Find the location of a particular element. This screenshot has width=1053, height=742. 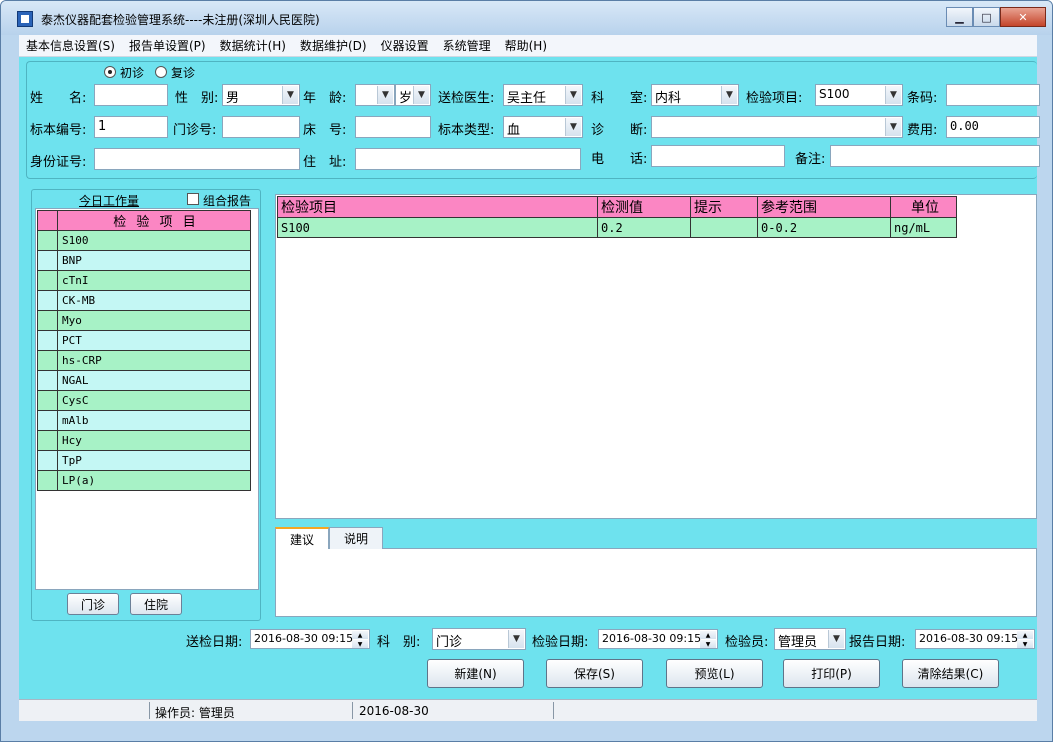

first-visit-radio is located at coordinates (110, 72).